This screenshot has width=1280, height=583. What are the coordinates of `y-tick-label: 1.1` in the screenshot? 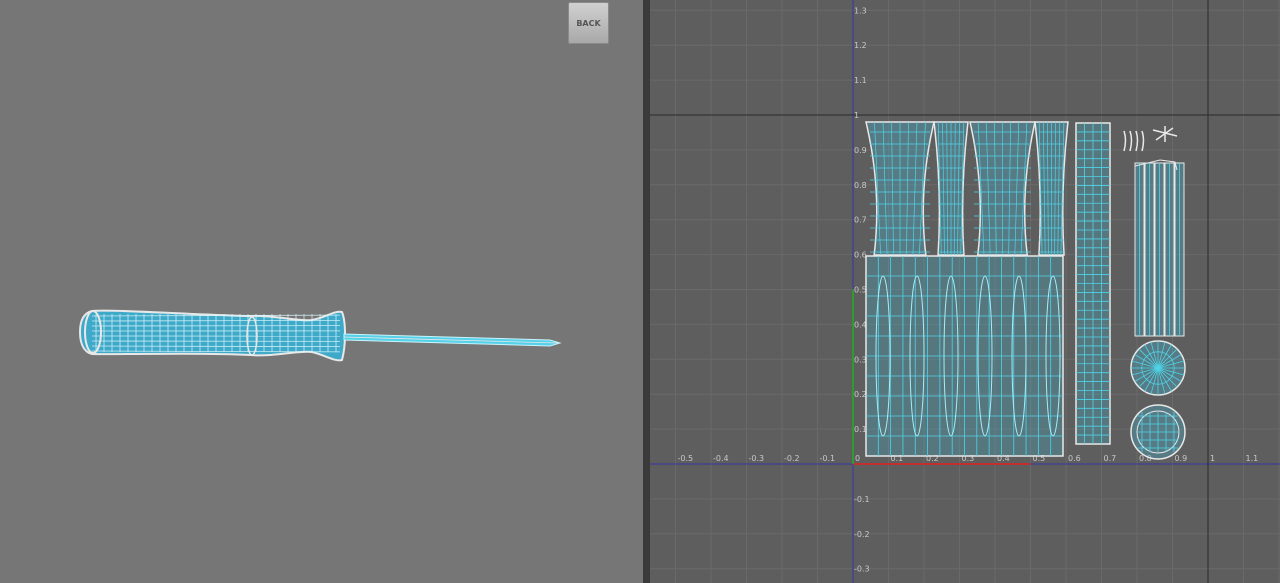 It's located at (860, 80).